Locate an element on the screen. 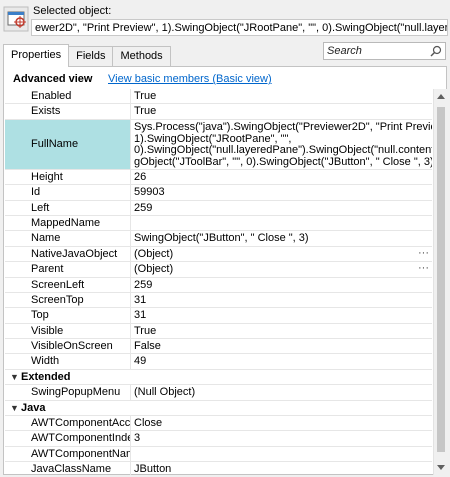 The width and height of the screenshot is (450, 477). property-value: 49 is located at coordinates (140, 361).